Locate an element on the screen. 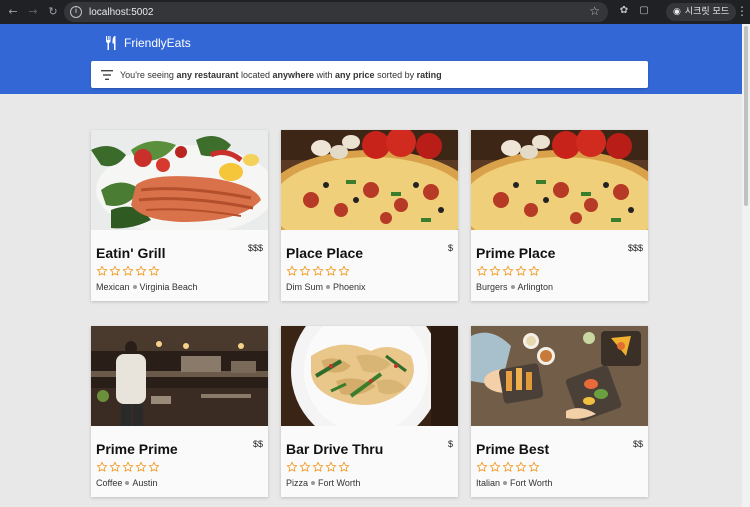 This screenshot has width=750, height=507. restaurant-category: Burgers is located at coordinates (492, 287).